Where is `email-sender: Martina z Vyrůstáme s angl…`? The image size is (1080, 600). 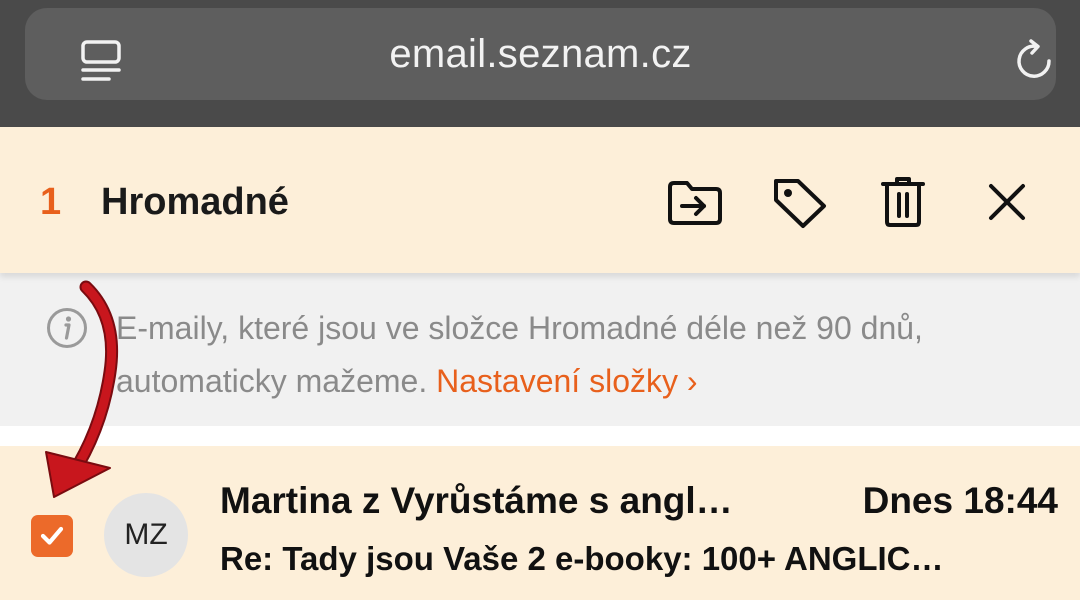
email-sender: Martina z Vyrůstáme s angl… is located at coordinates (525, 501).